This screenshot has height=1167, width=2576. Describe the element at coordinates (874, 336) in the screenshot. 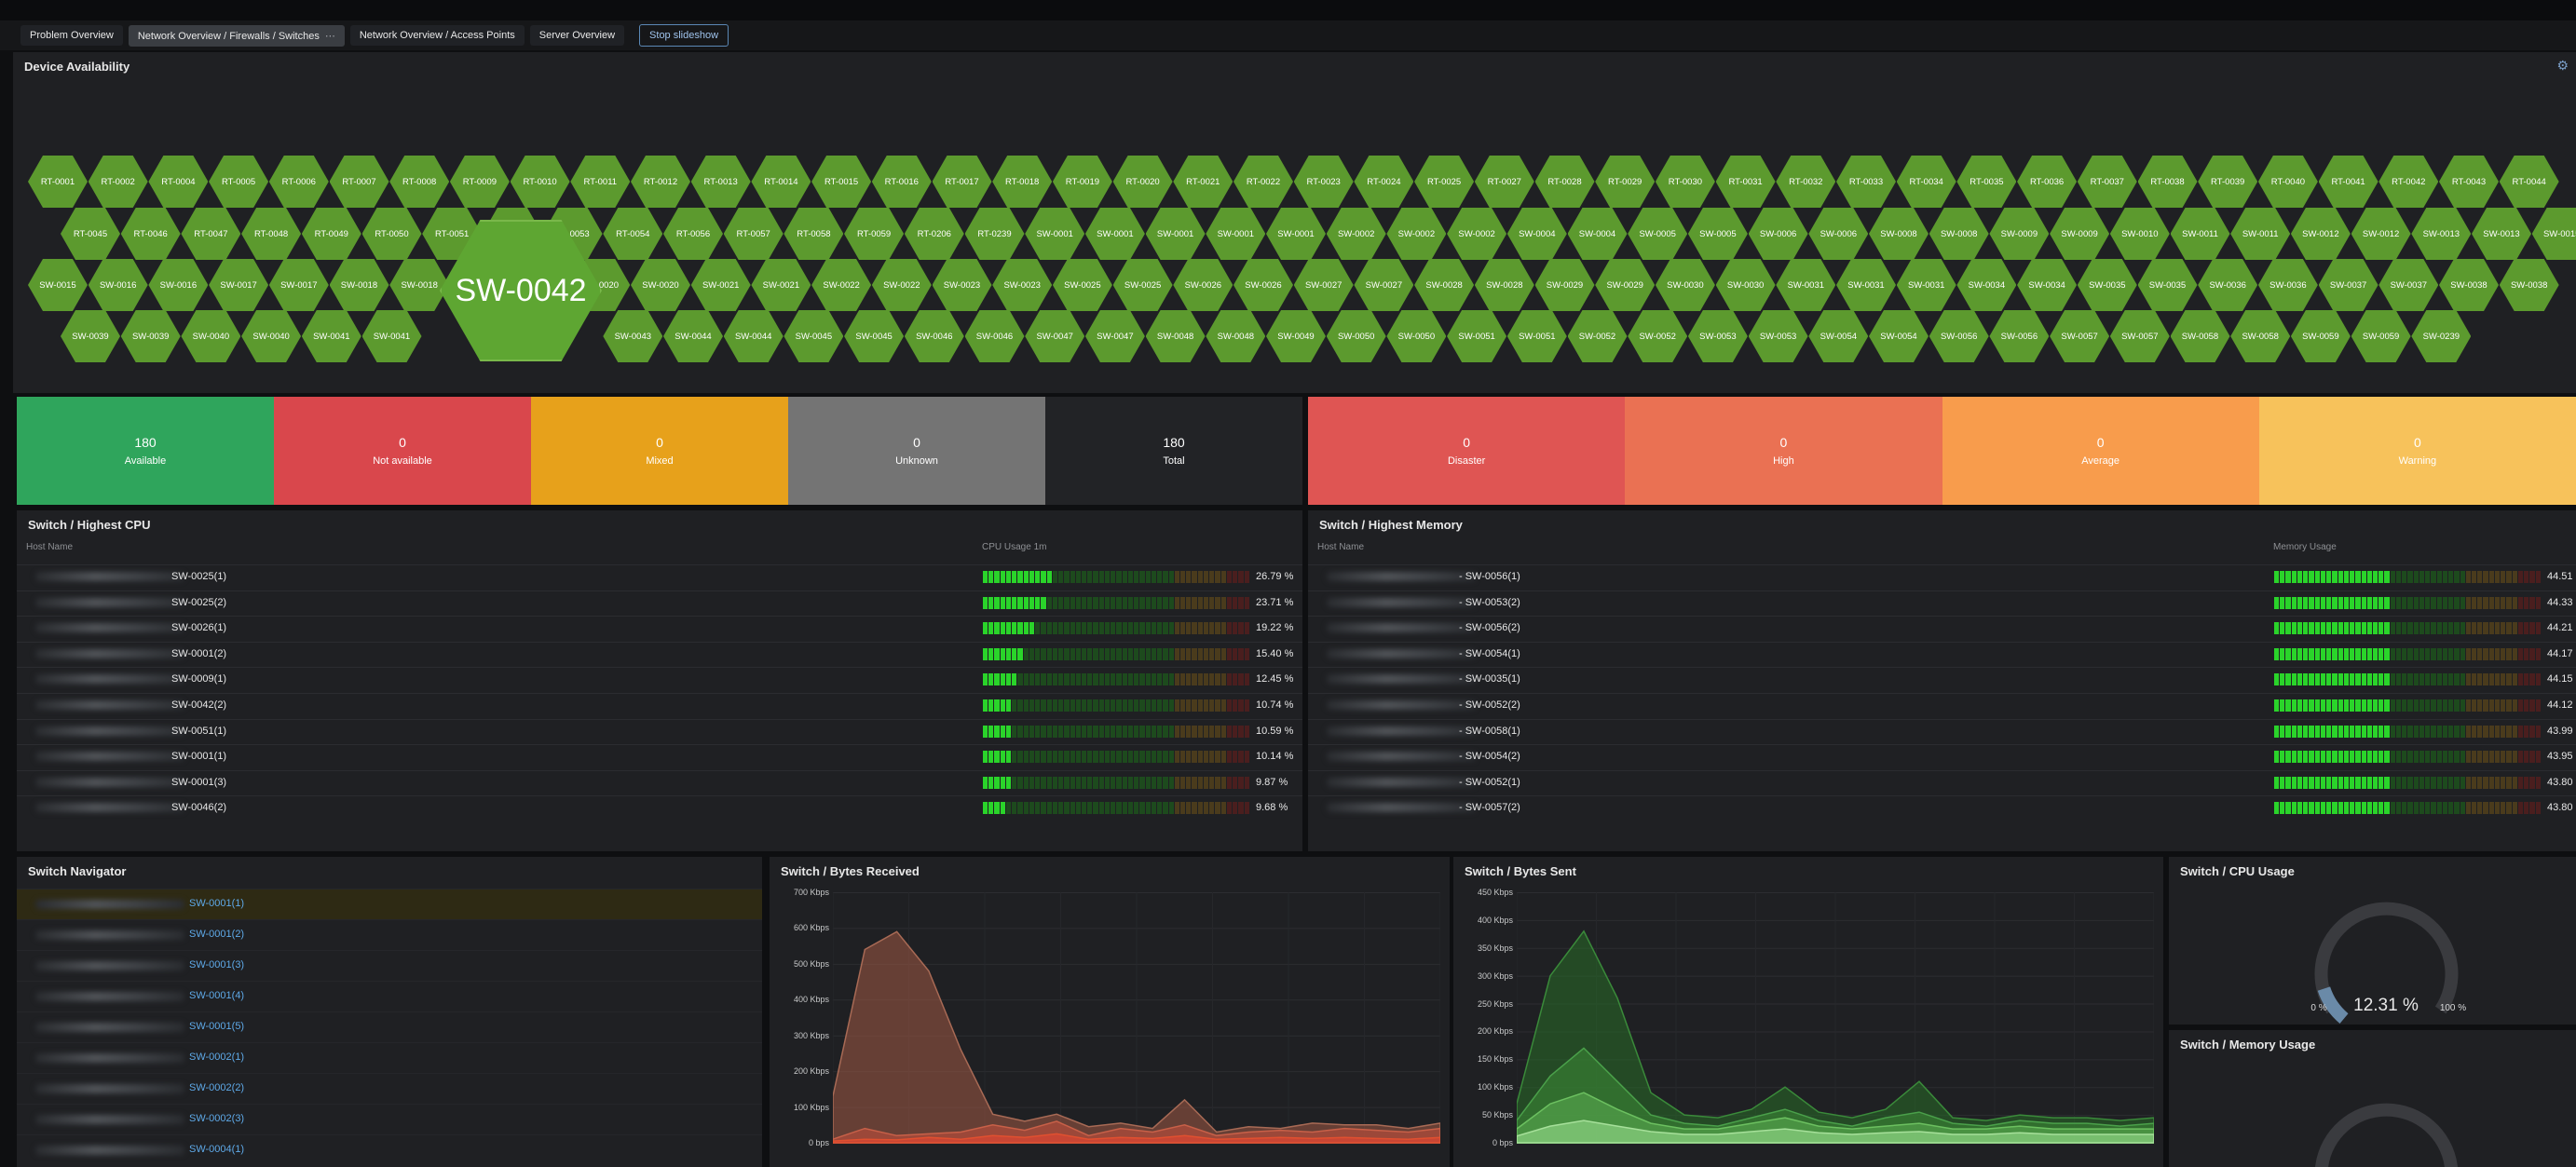

I see `hex-sw-0045: SW-0045` at that location.